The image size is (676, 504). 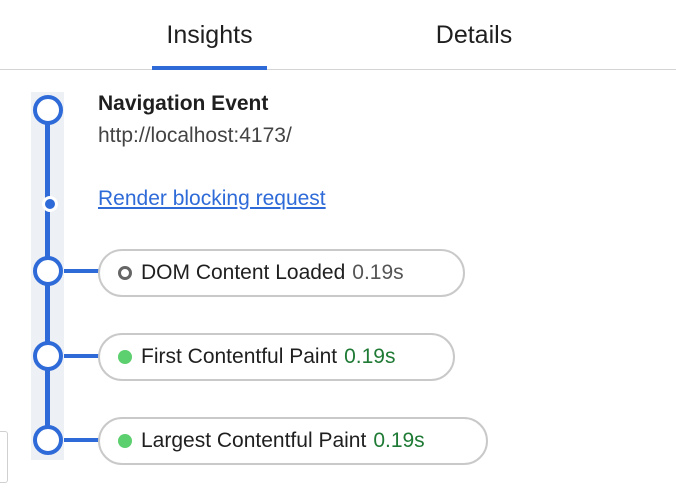 I want to click on fcp-node-icon, so click(x=48, y=356).